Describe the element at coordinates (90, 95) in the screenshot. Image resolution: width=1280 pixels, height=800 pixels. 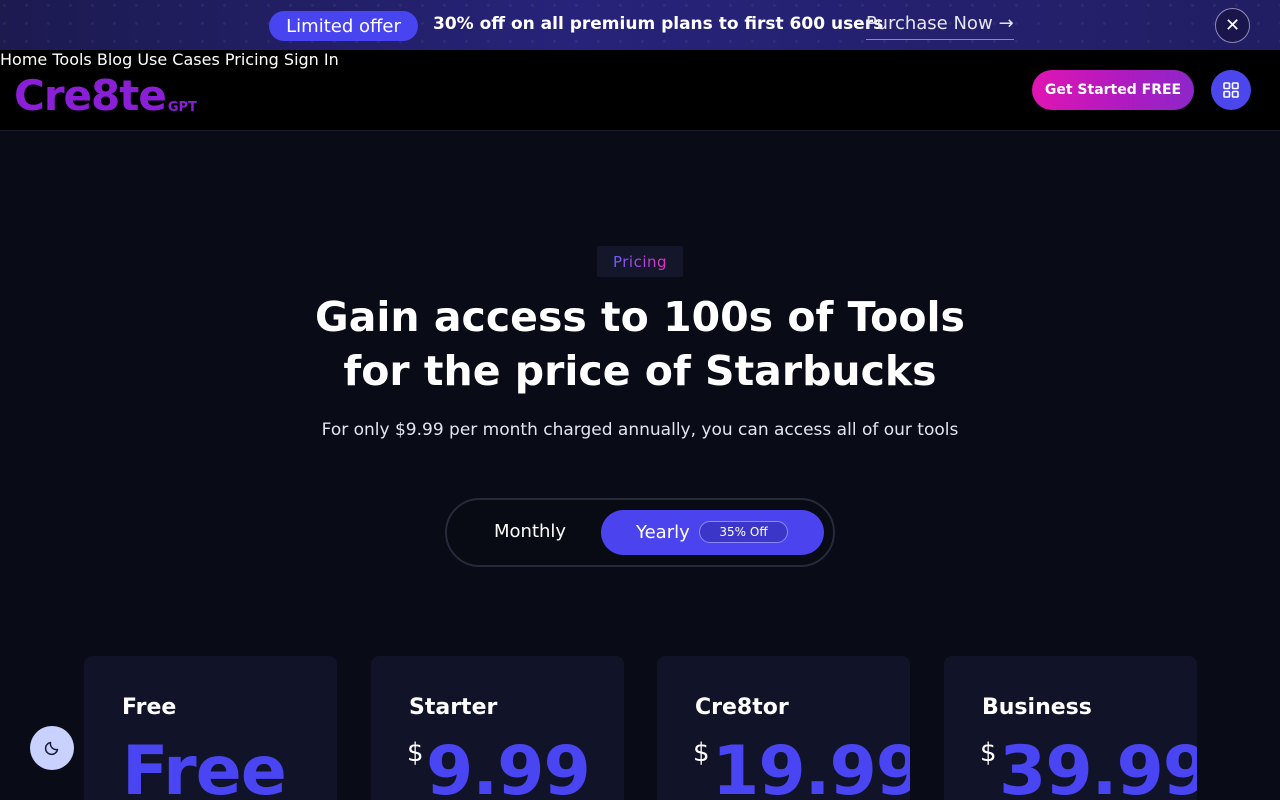
I see `logo-wordmark: Cre8te` at that location.